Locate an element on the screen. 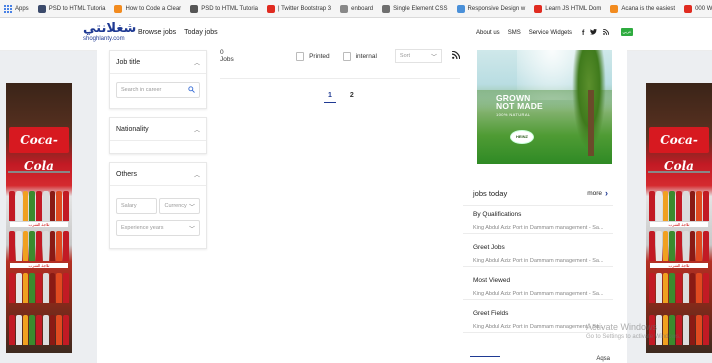  salary-input: Salary is located at coordinates (137, 206).